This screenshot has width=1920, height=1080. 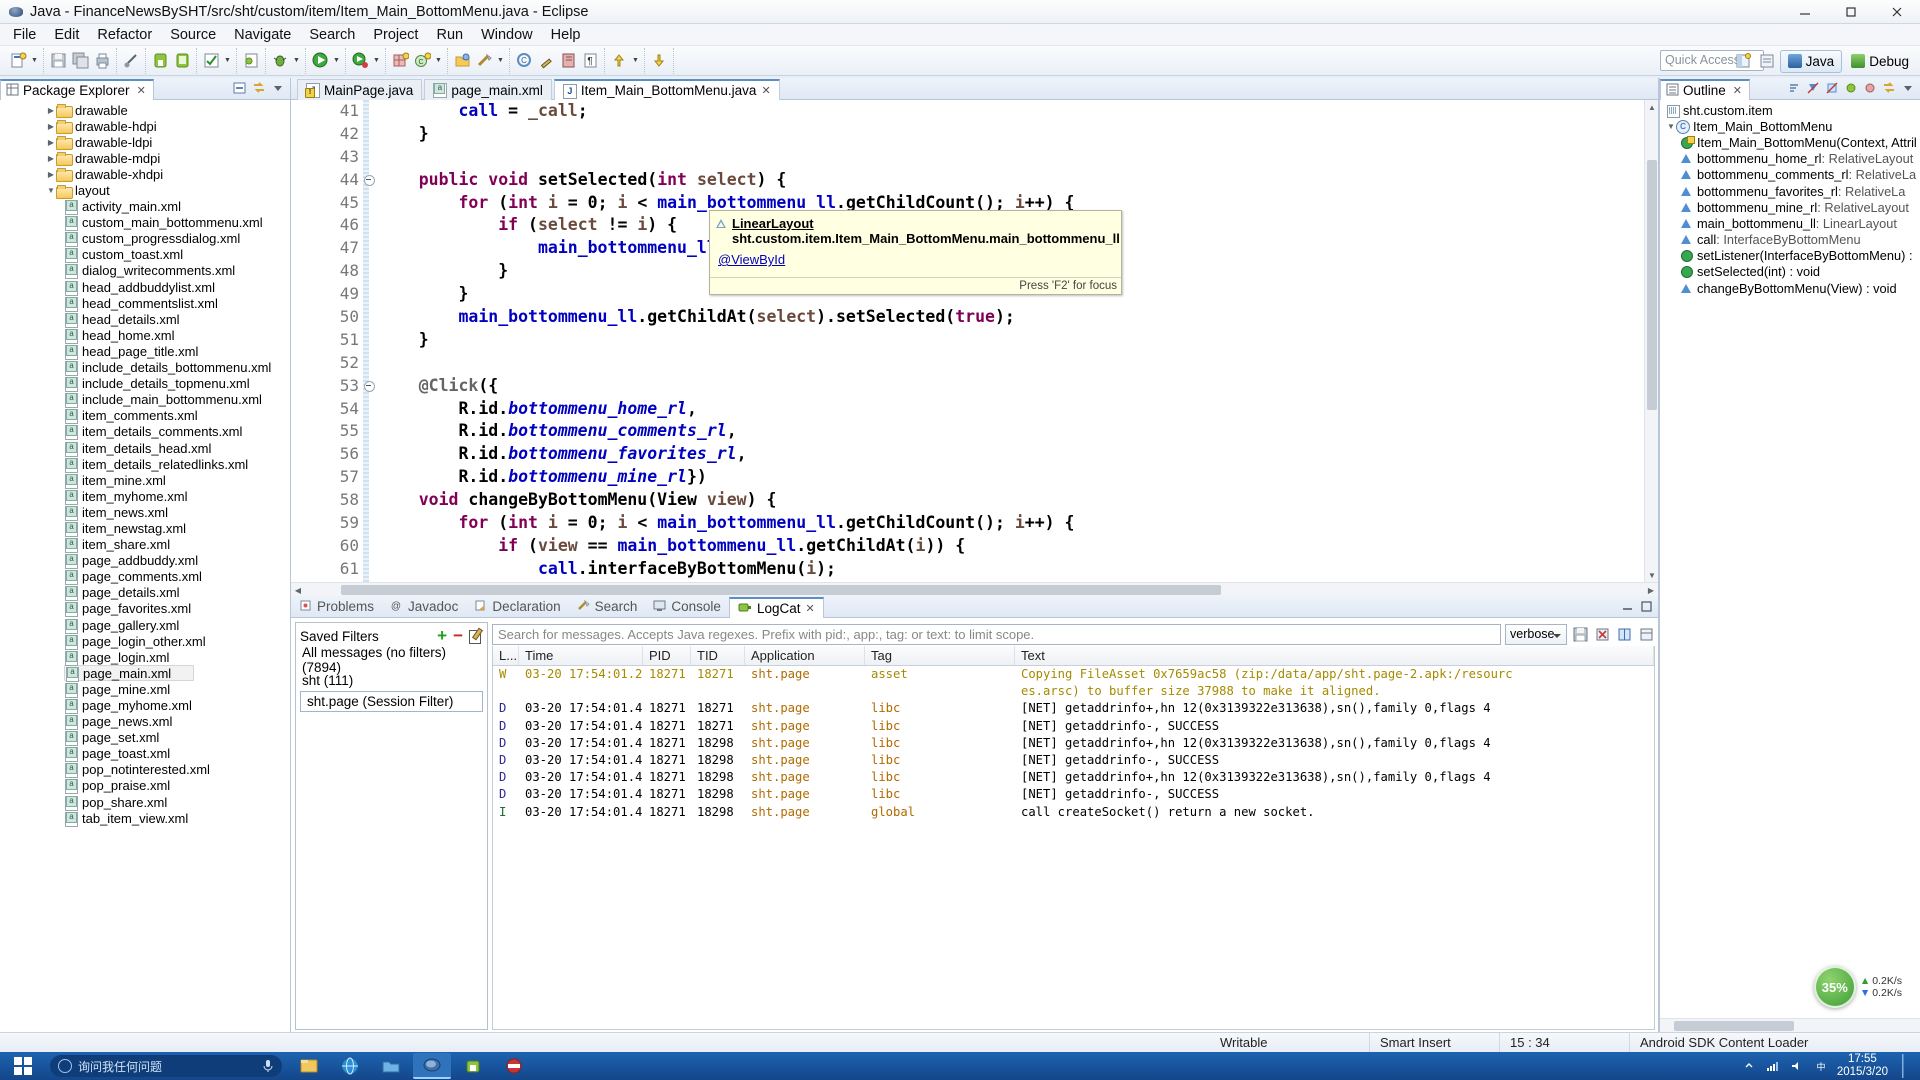 What do you see at coordinates (1602, 634) in the screenshot?
I see `clear-log-icon` at bounding box center [1602, 634].